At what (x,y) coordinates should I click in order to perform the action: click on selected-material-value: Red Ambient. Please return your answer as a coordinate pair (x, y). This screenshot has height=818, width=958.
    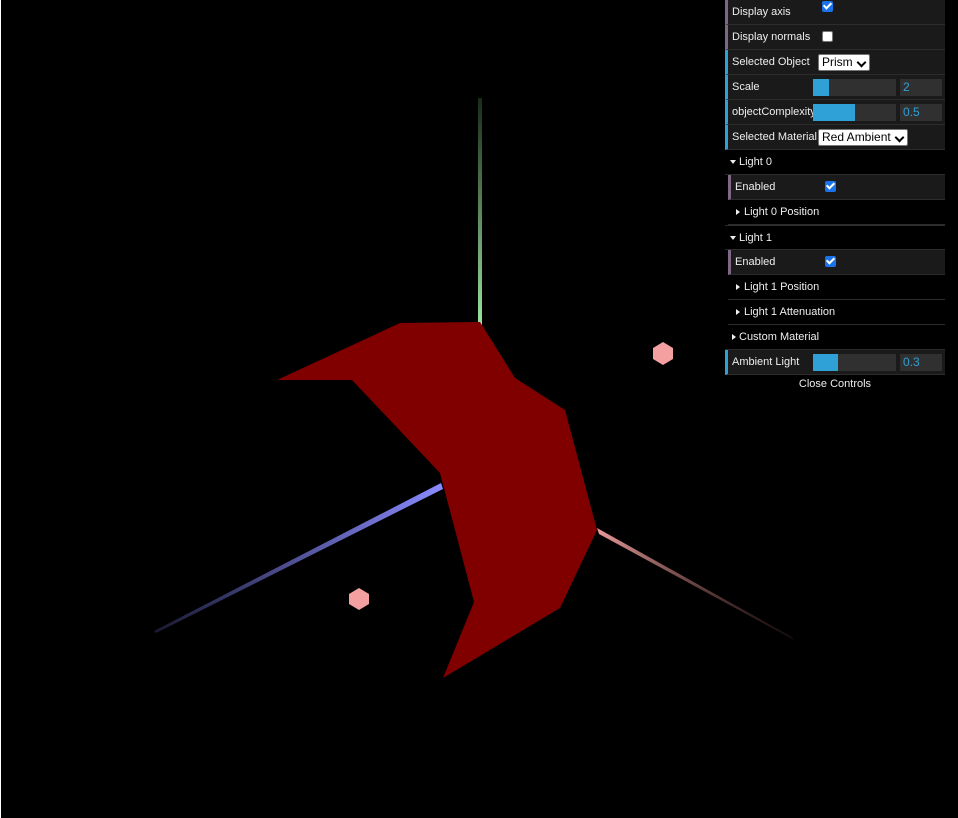
    Looking at the image, I should click on (856, 137).